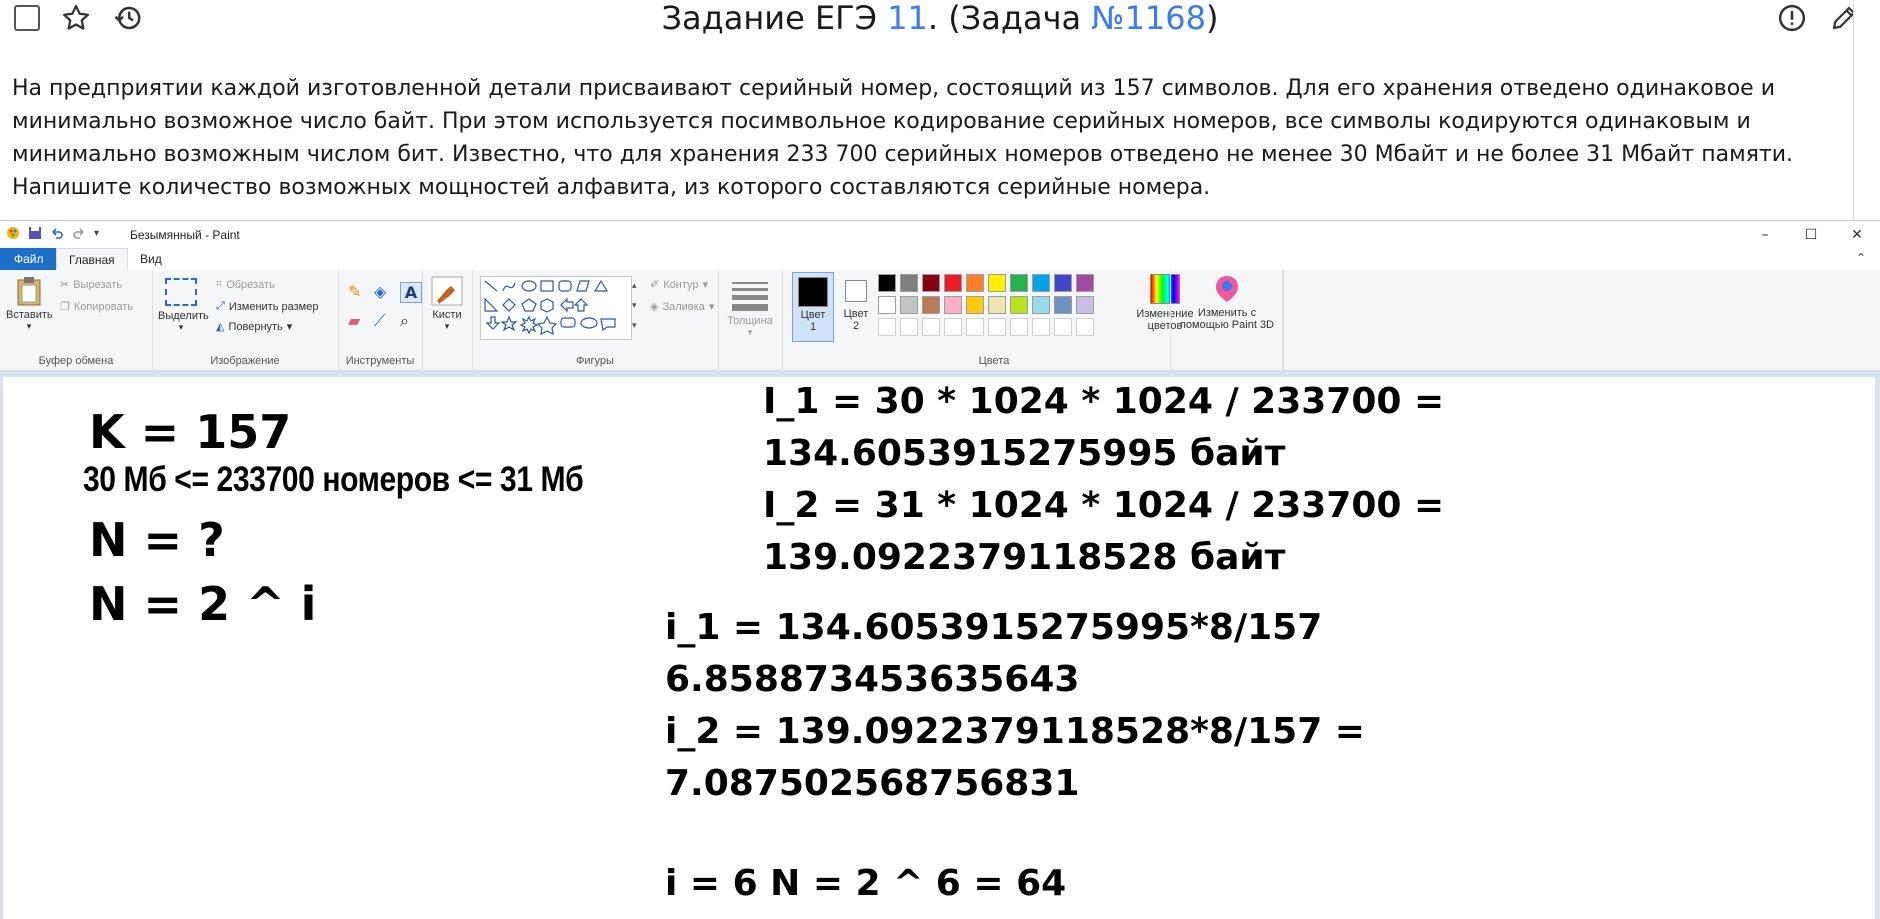 This screenshot has height=919, width=1880. What do you see at coordinates (654, 307) in the screenshot?
I see `fill-bucket-icon: ◈` at bounding box center [654, 307].